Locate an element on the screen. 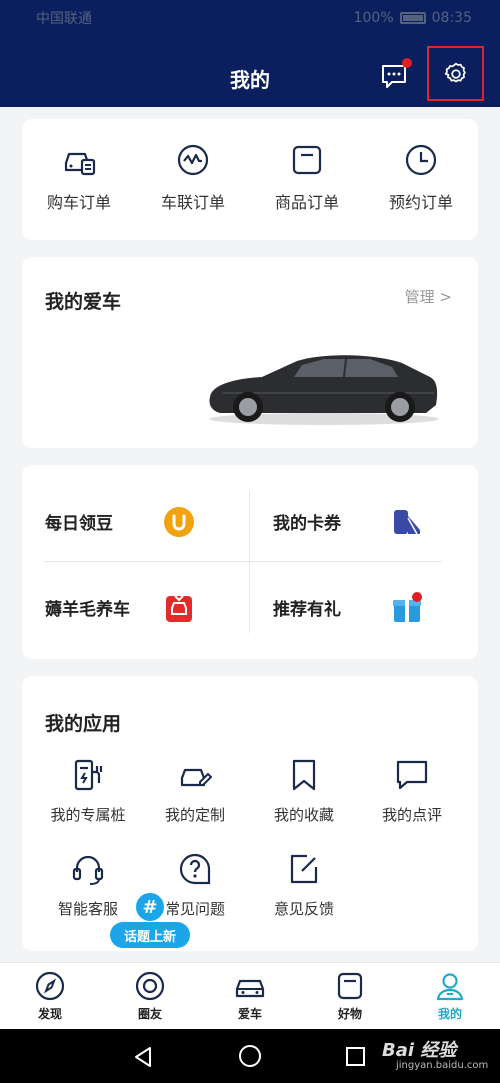  my-car-title: 我的爱车 is located at coordinates (83, 302).